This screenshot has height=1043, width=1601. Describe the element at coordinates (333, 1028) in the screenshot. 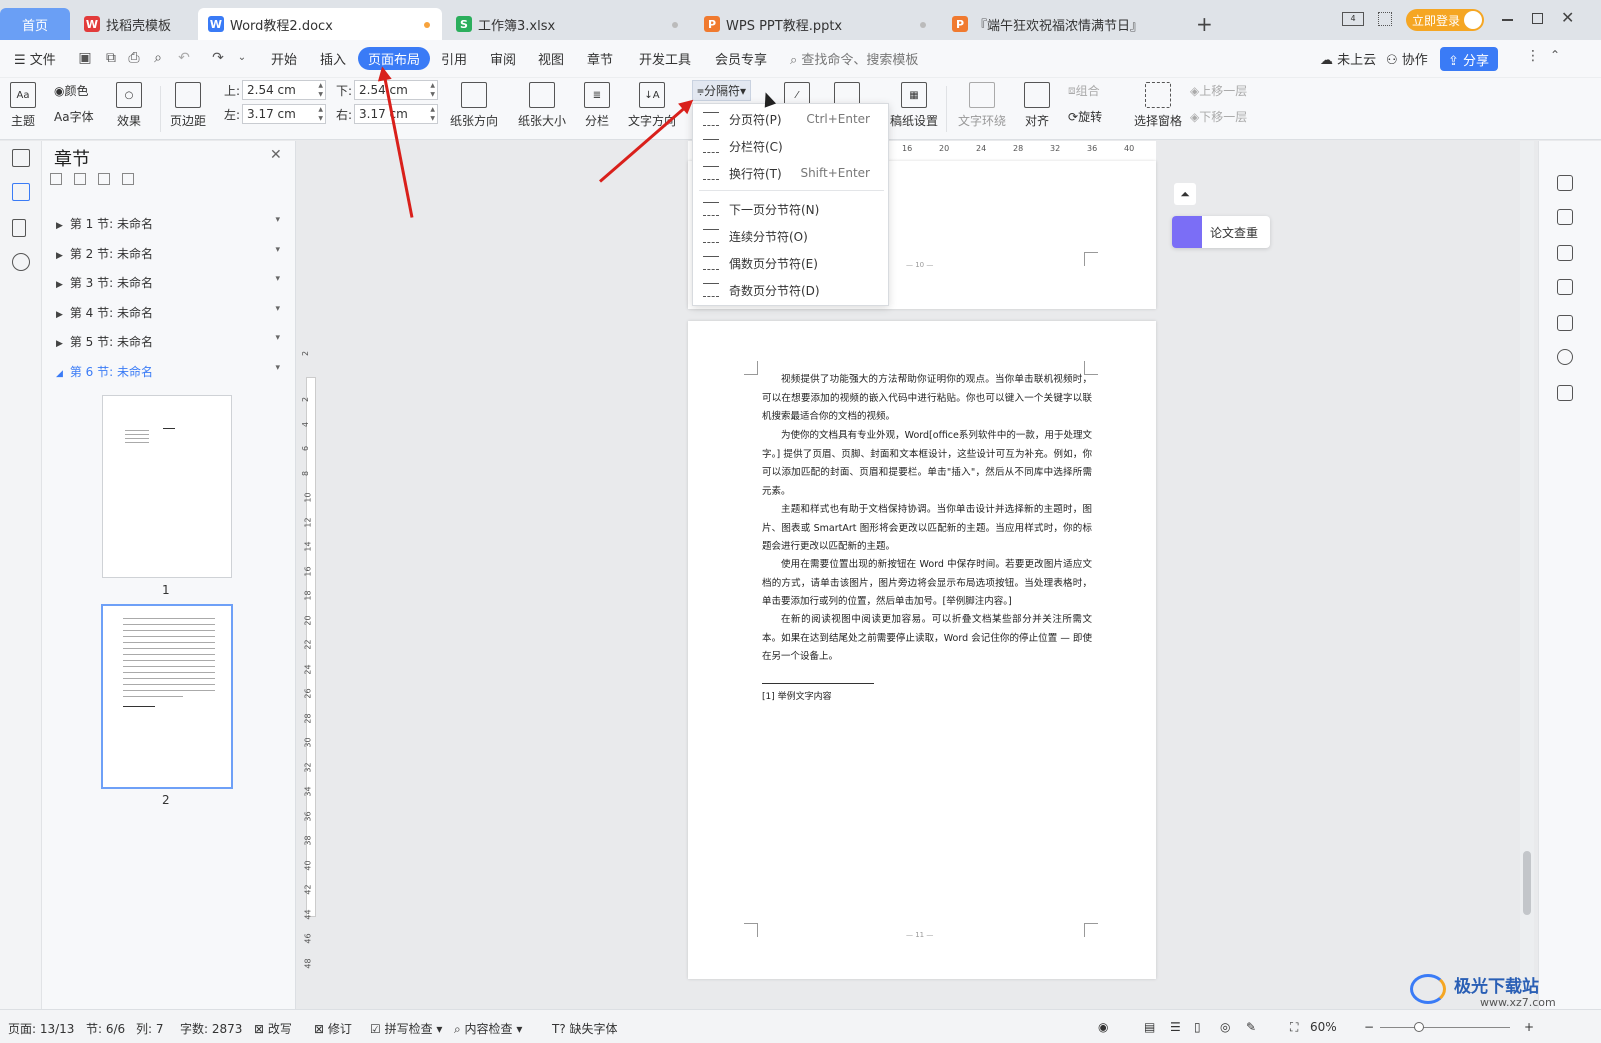

I see `track-changes-toggle: ⊠ 修订` at that location.